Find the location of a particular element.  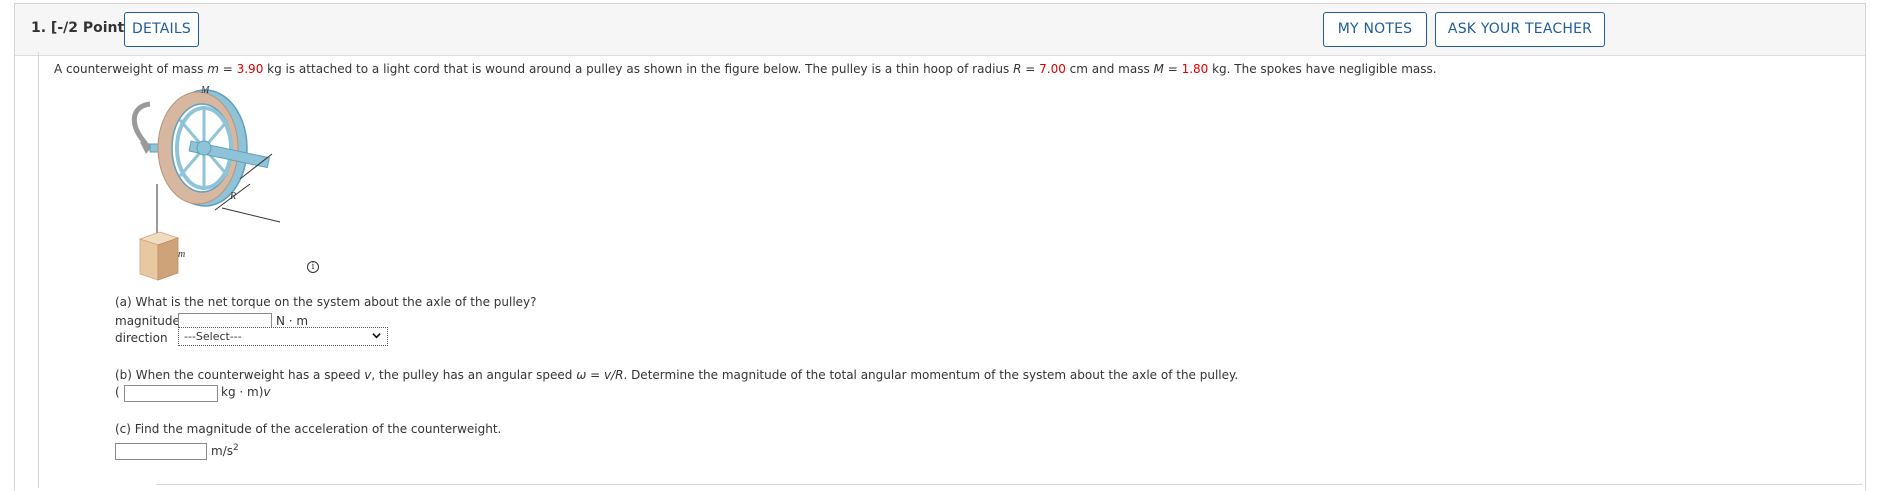

part-a-magnitude-unit: N · m is located at coordinates (292, 321).